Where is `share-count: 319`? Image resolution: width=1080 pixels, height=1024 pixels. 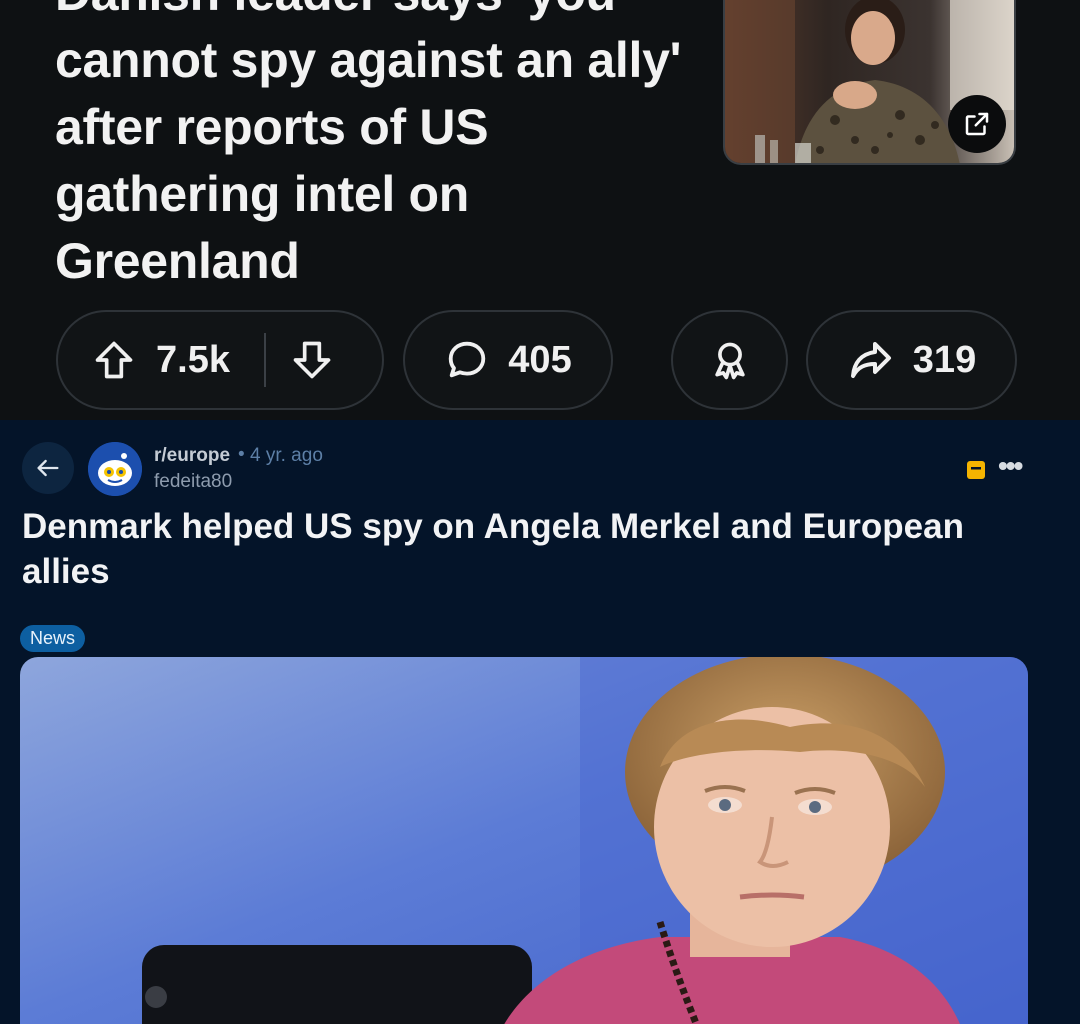
share-count: 319 is located at coordinates (944, 359).